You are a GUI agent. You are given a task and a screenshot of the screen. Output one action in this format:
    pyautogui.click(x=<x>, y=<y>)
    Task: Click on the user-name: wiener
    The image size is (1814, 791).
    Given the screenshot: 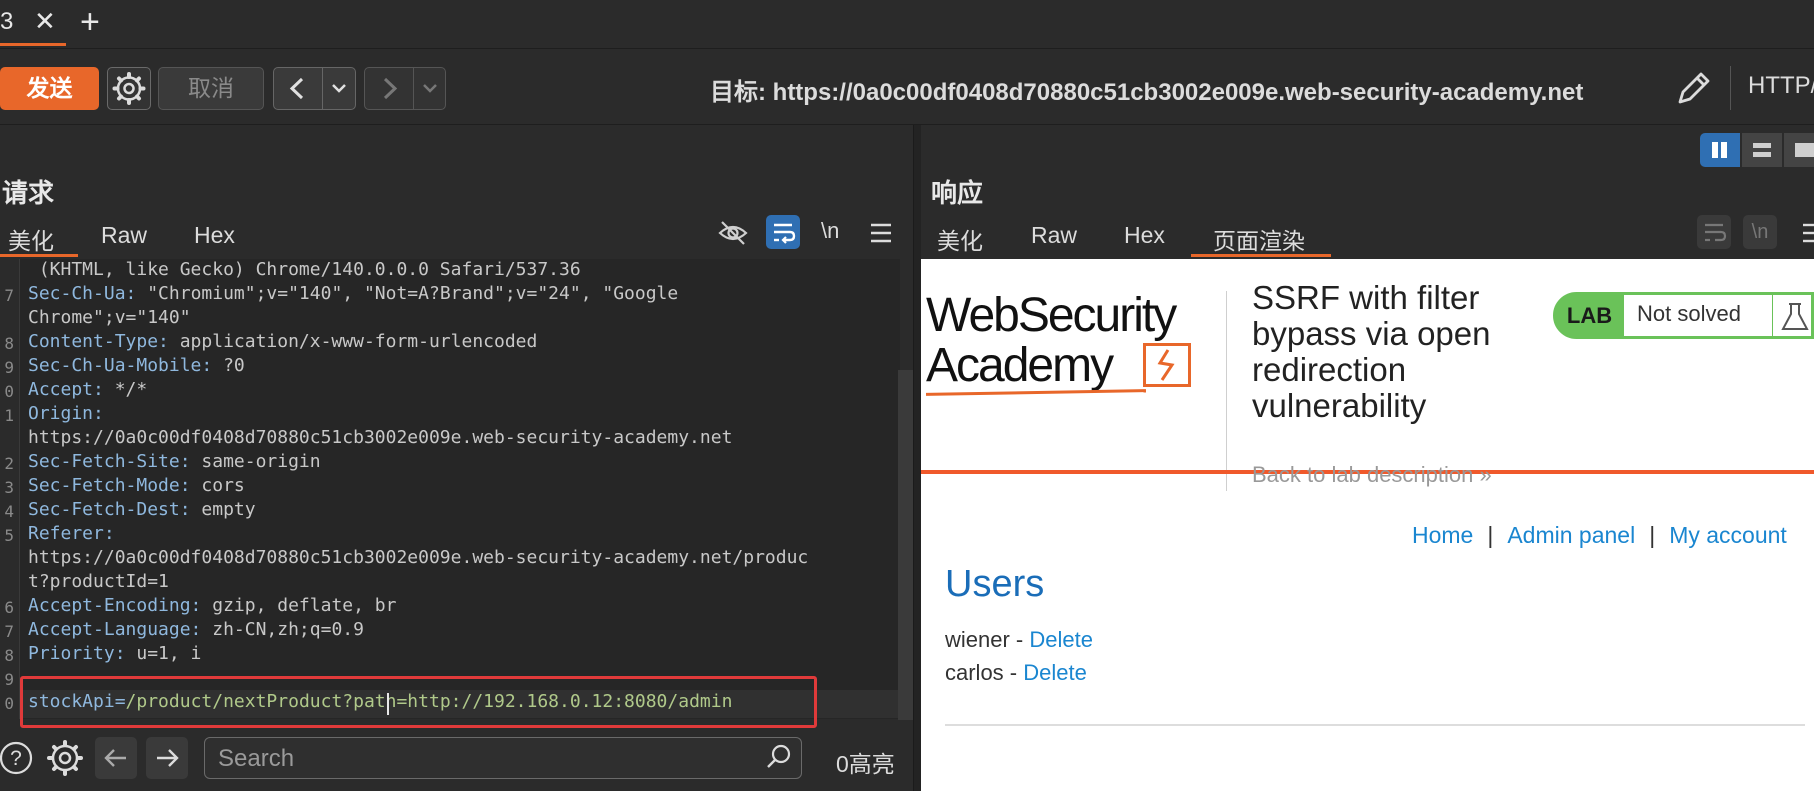 What is the action you would take?
    pyautogui.click(x=977, y=639)
    